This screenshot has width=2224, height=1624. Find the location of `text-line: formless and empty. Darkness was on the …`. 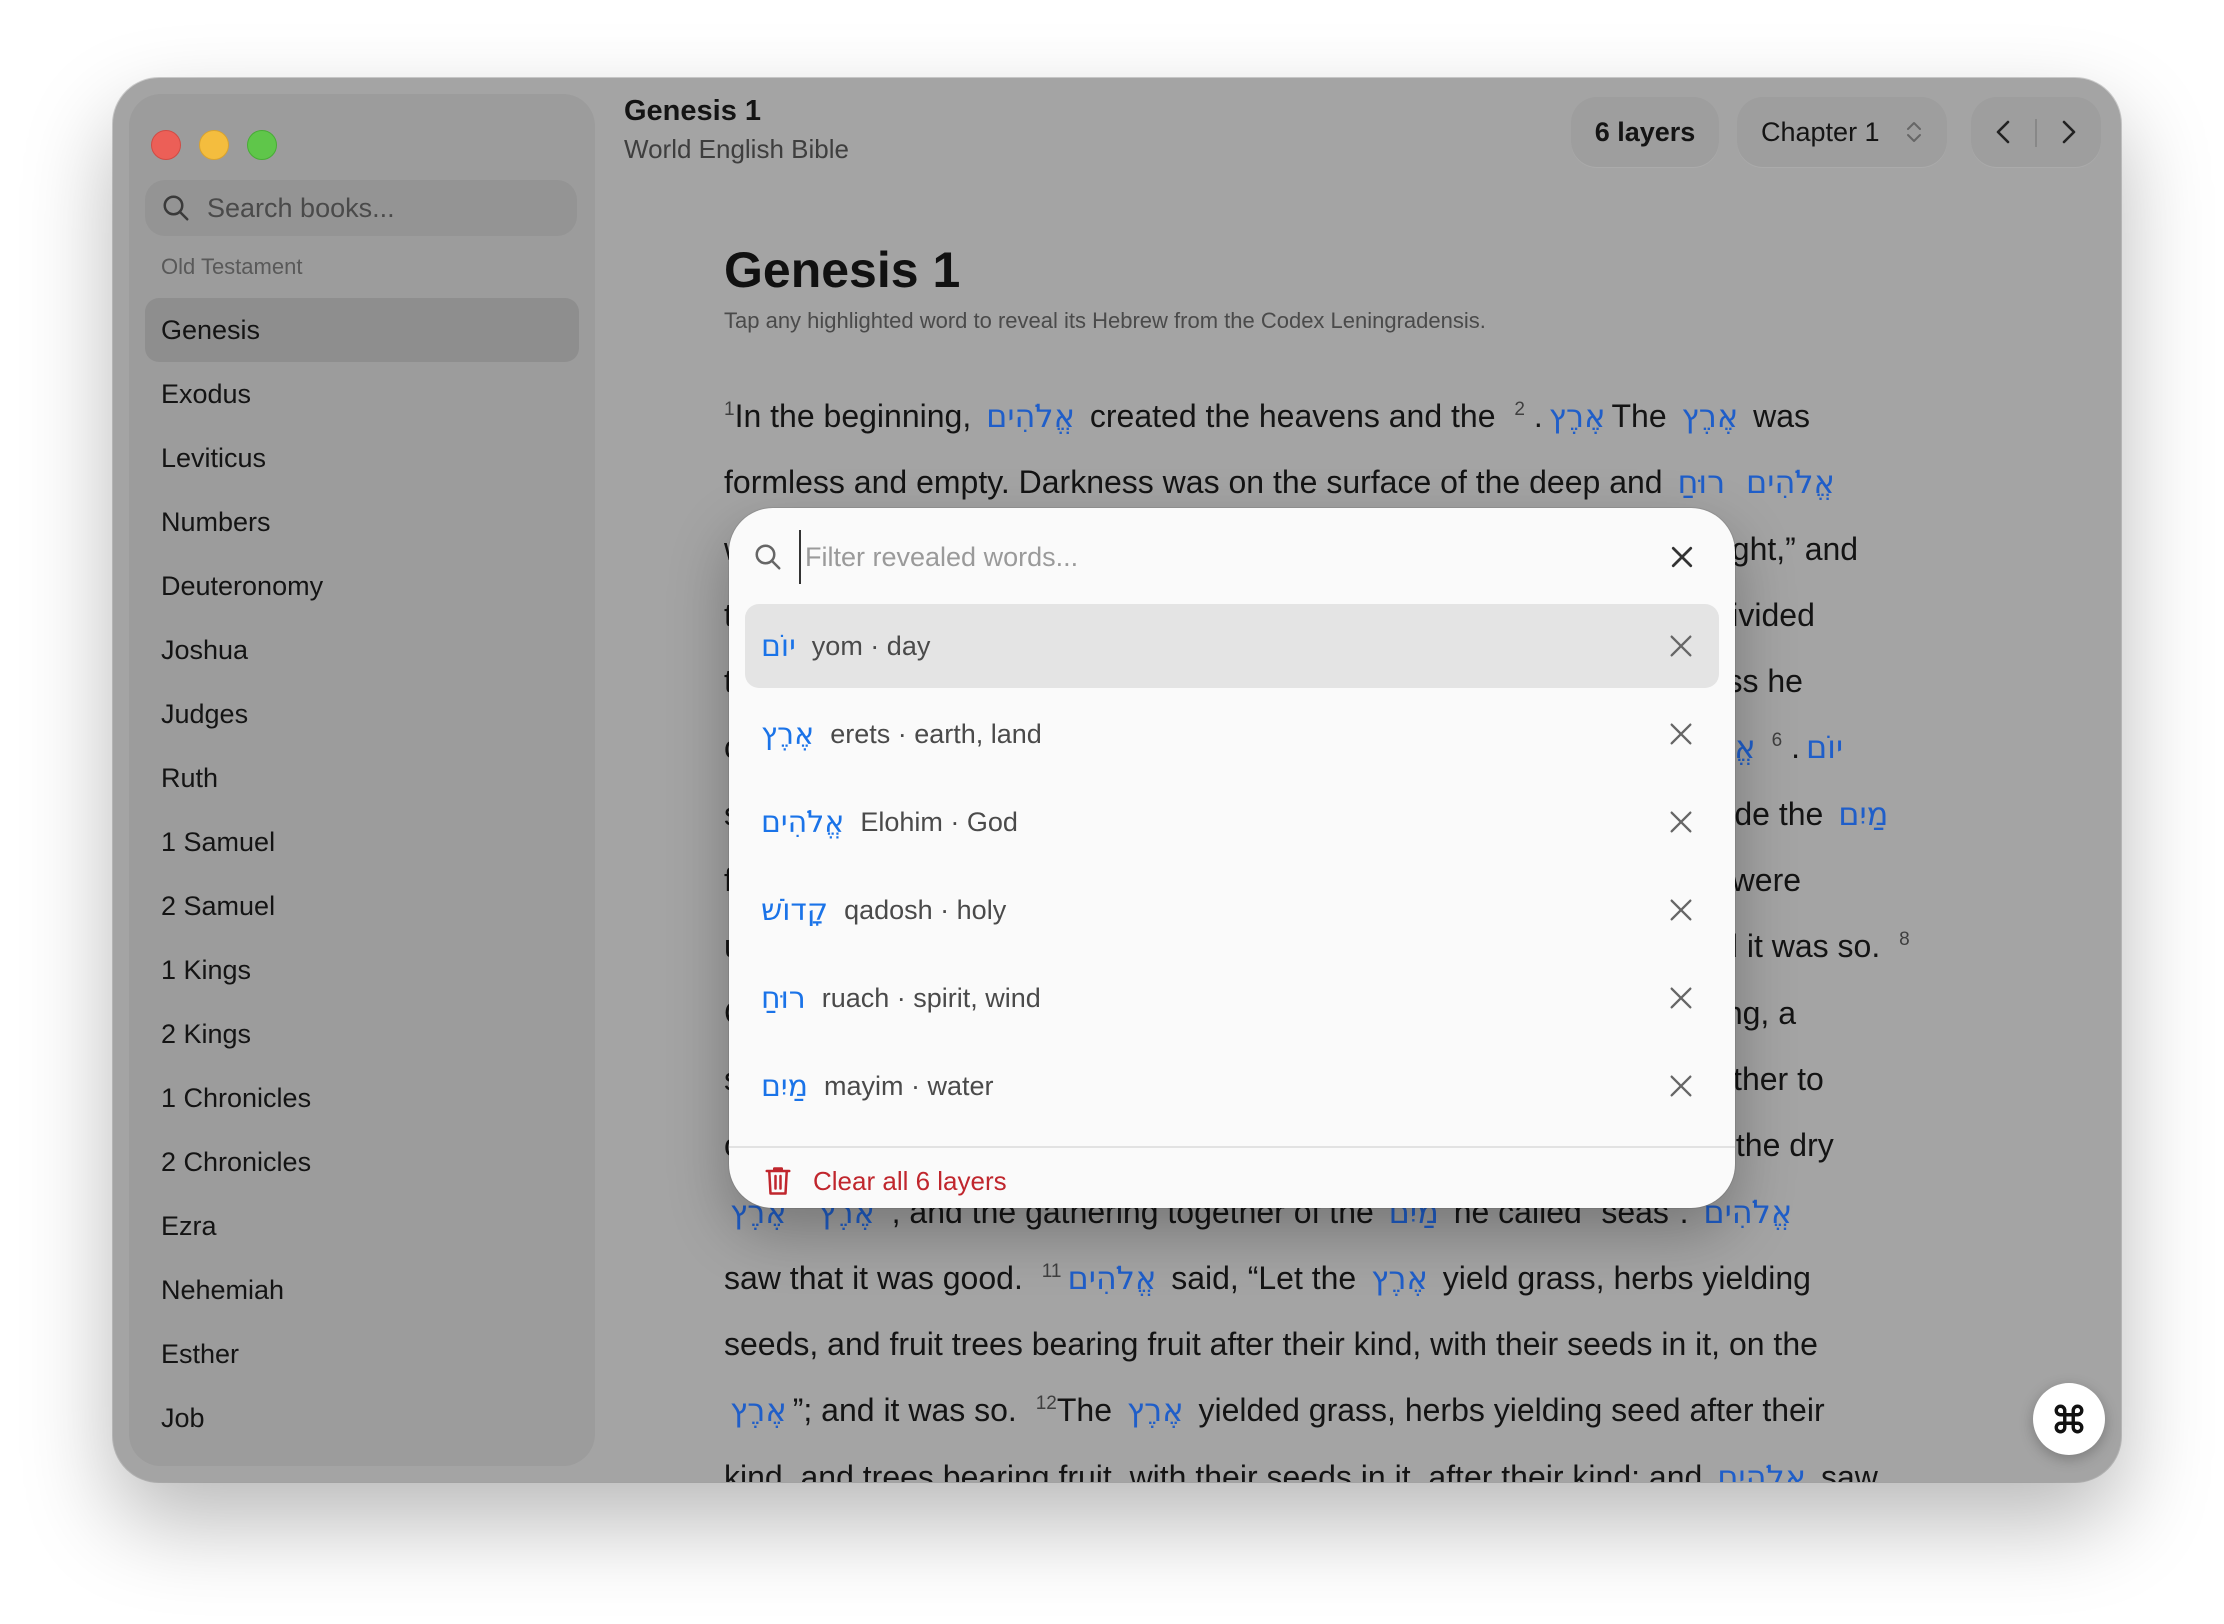

text-line: formless and empty. Darkness was on the … is located at coordinates (1414, 482).